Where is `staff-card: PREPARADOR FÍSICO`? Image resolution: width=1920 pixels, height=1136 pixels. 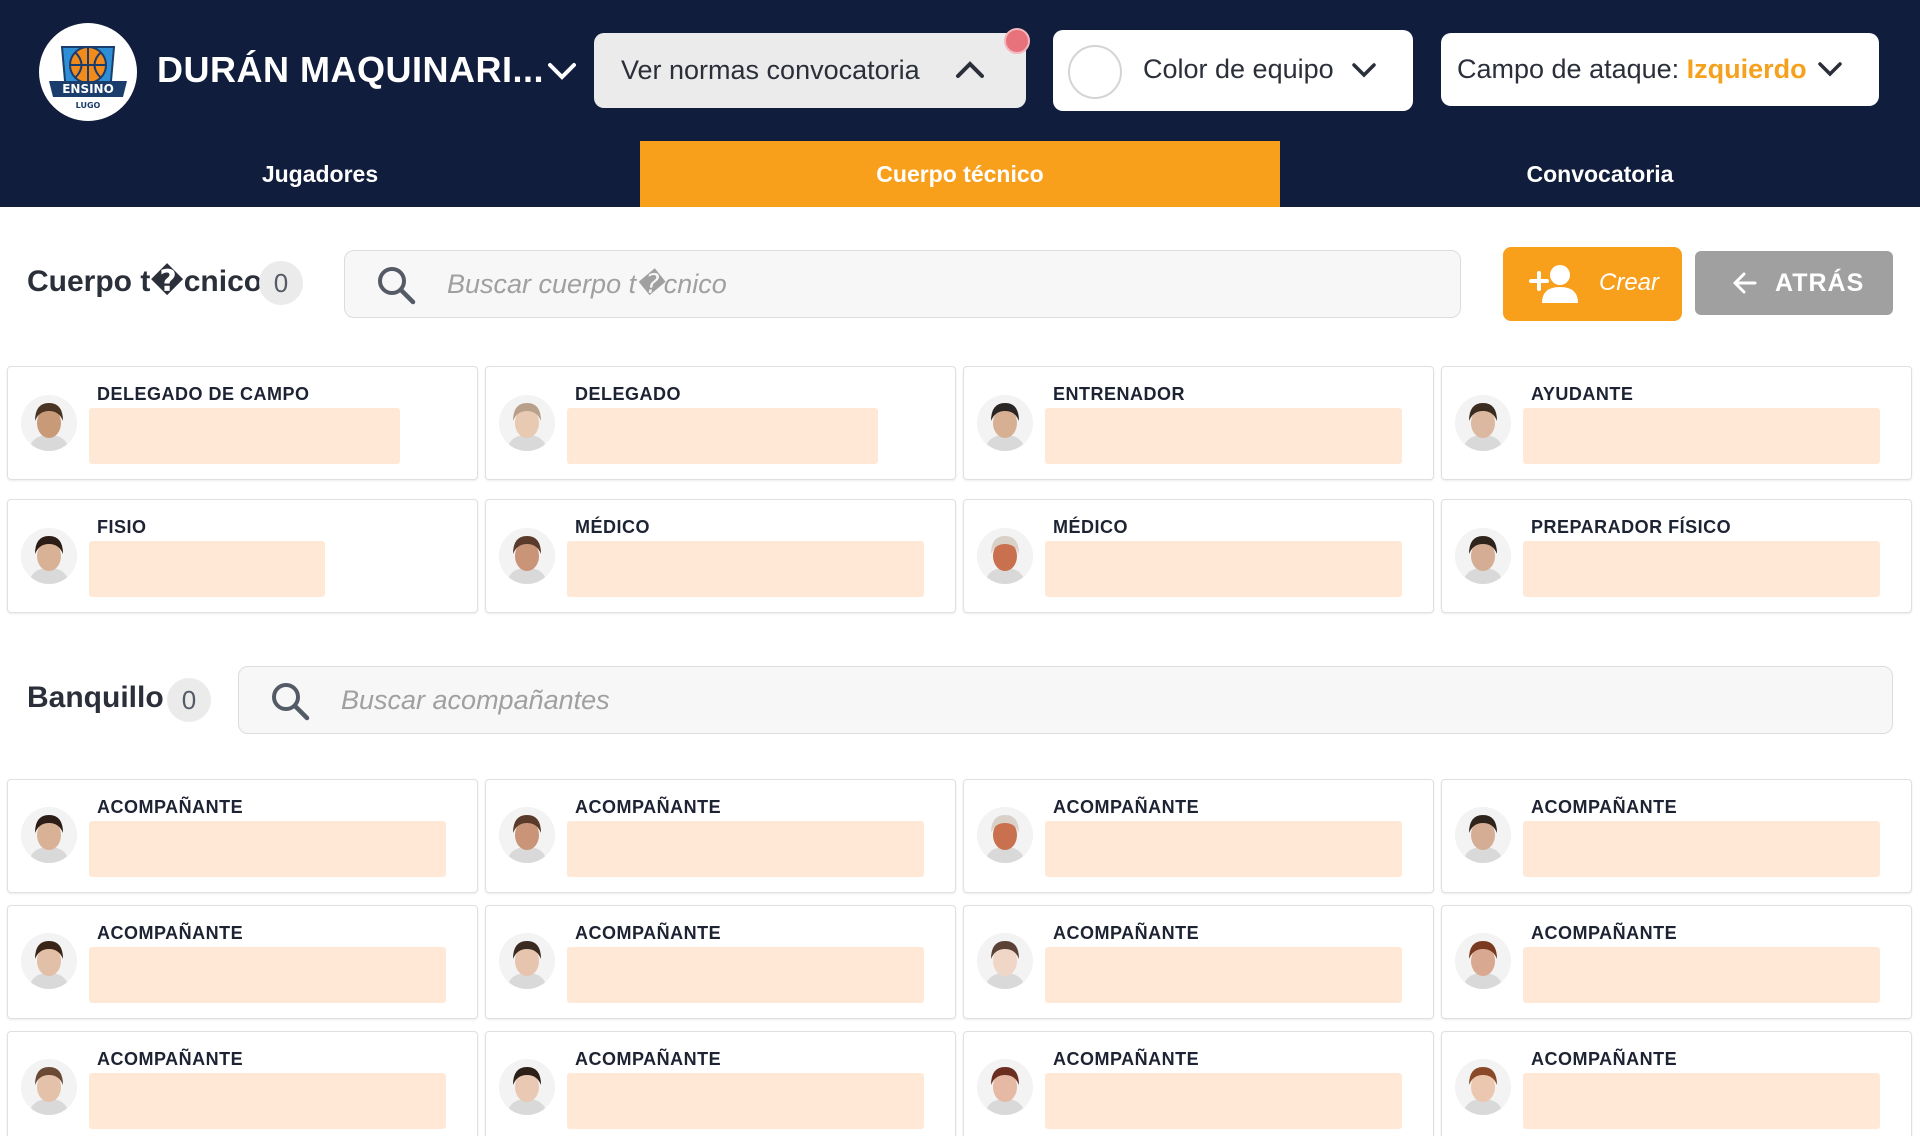 staff-card: PREPARADOR FÍSICO is located at coordinates (1676, 556).